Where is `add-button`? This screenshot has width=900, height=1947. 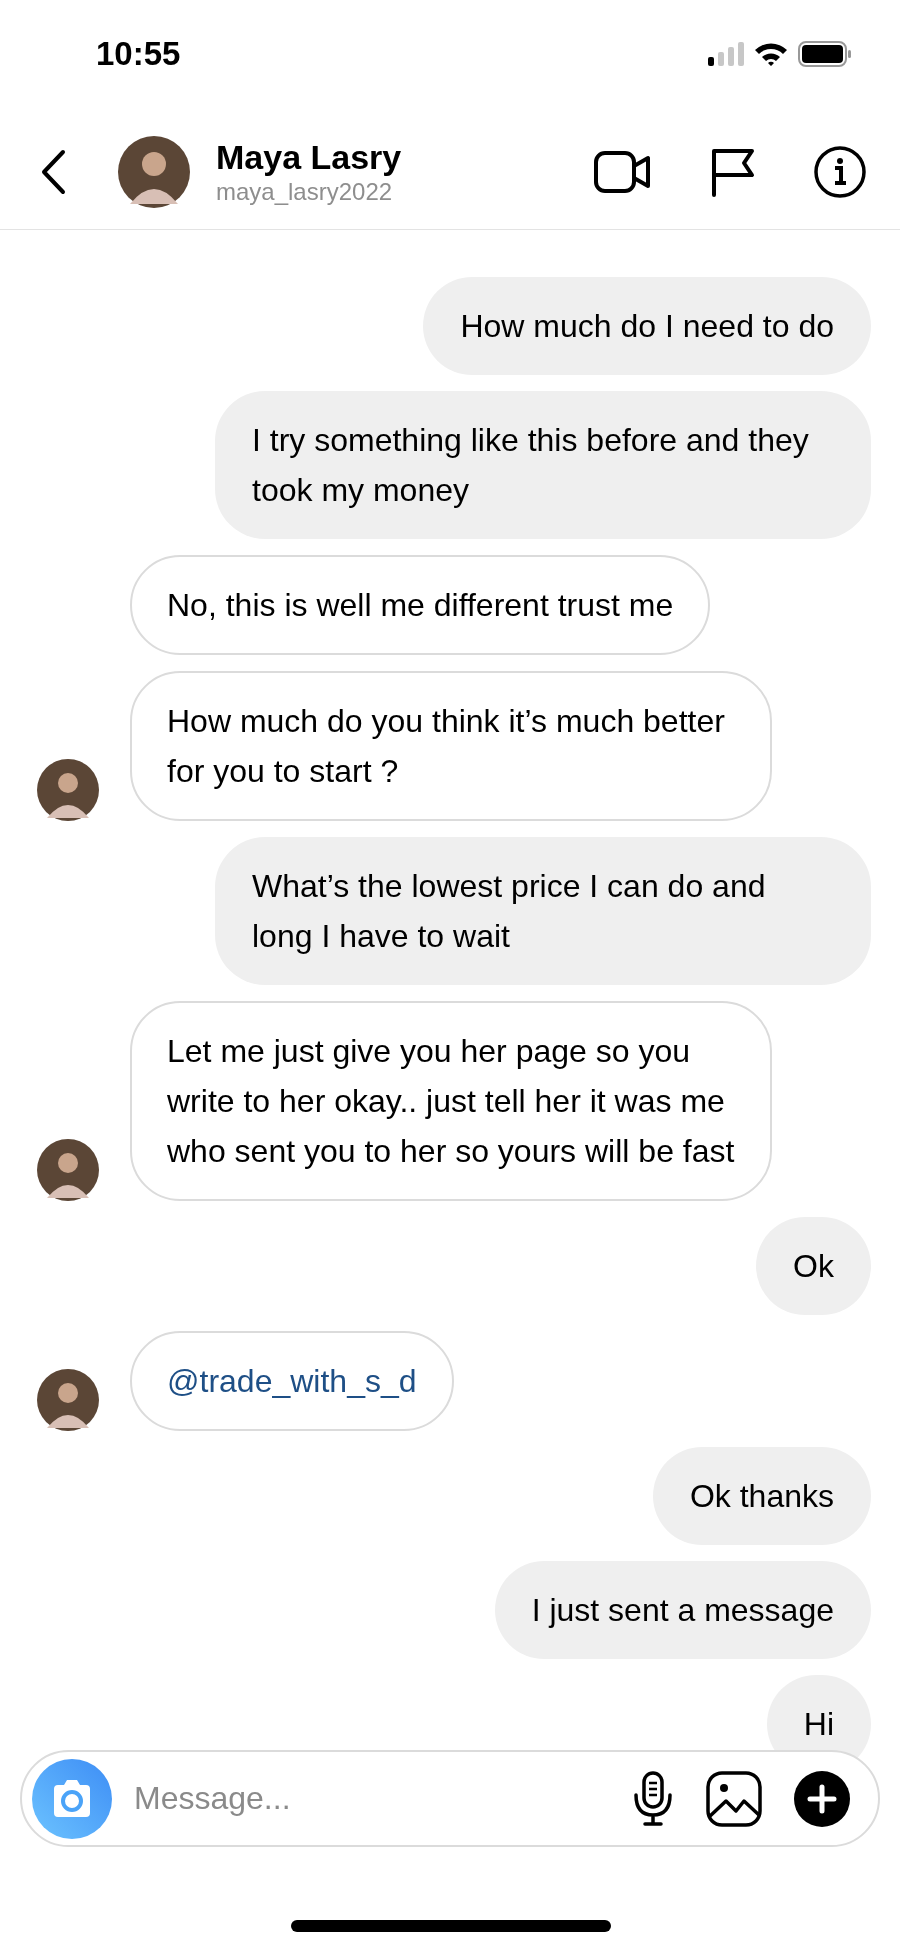 add-button is located at coordinates (822, 1798).